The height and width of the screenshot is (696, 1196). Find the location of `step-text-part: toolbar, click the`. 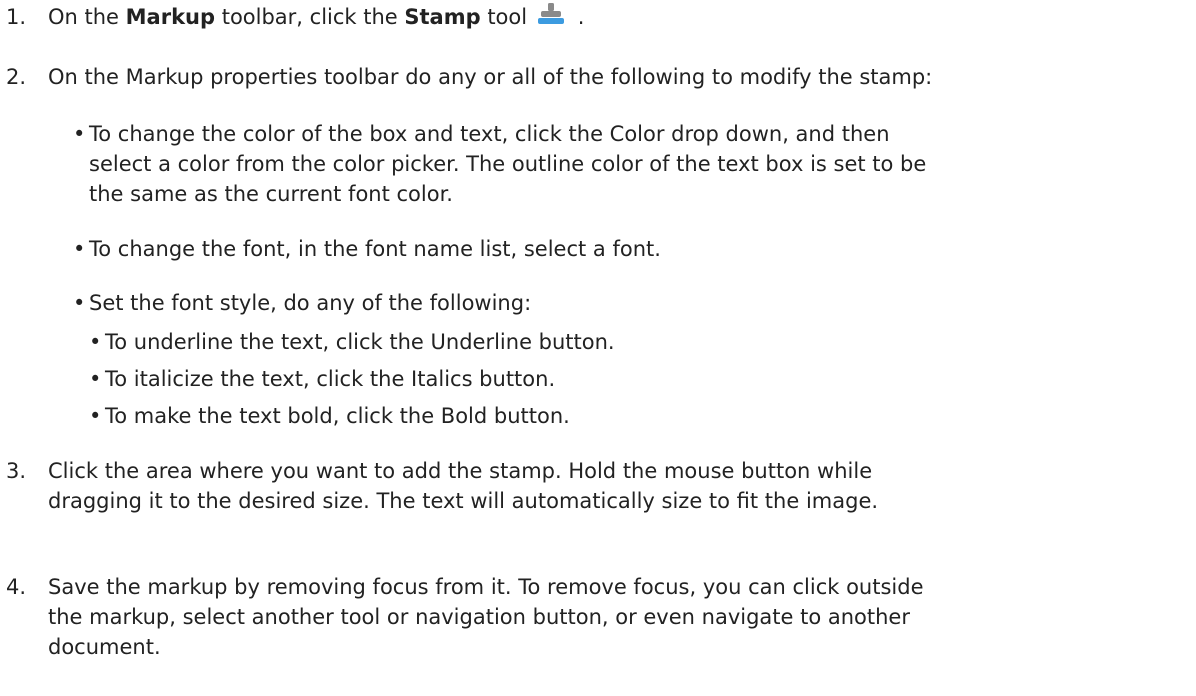

step-text-part: toolbar, click the is located at coordinates (310, 17).